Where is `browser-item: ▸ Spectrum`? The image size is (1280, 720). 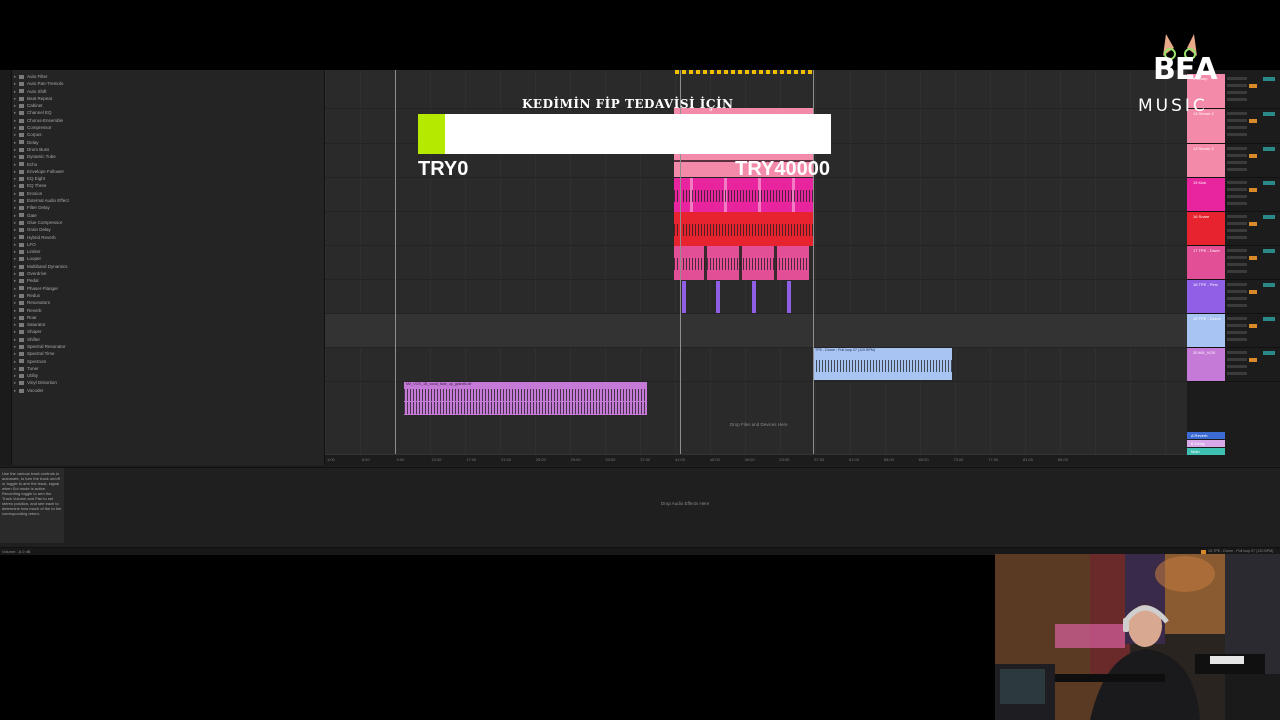
browser-item: ▸ Spectrum is located at coordinates (164, 361).